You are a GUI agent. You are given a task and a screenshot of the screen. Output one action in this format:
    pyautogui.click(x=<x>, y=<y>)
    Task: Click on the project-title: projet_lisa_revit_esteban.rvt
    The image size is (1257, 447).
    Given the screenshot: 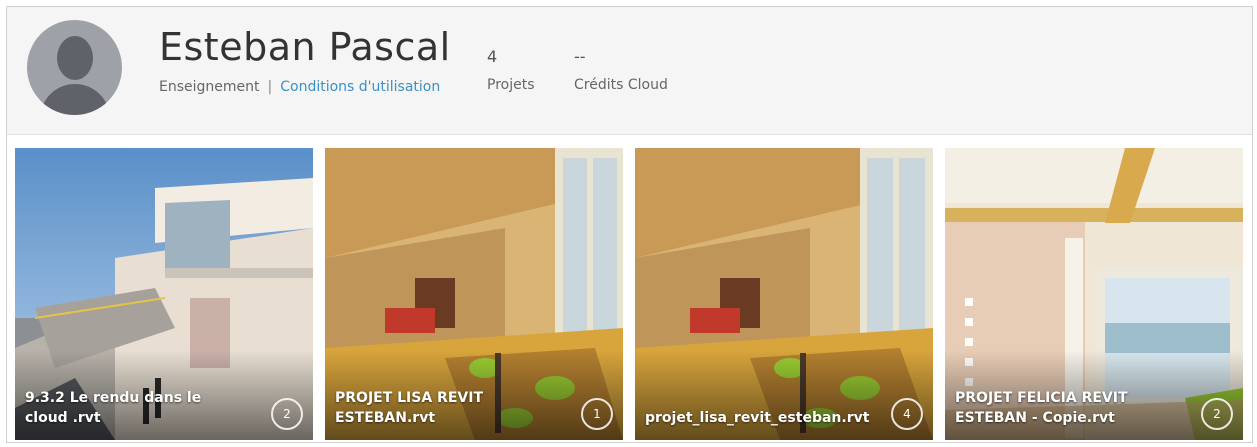 What is the action you would take?
    pyautogui.click(x=757, y=418)
    